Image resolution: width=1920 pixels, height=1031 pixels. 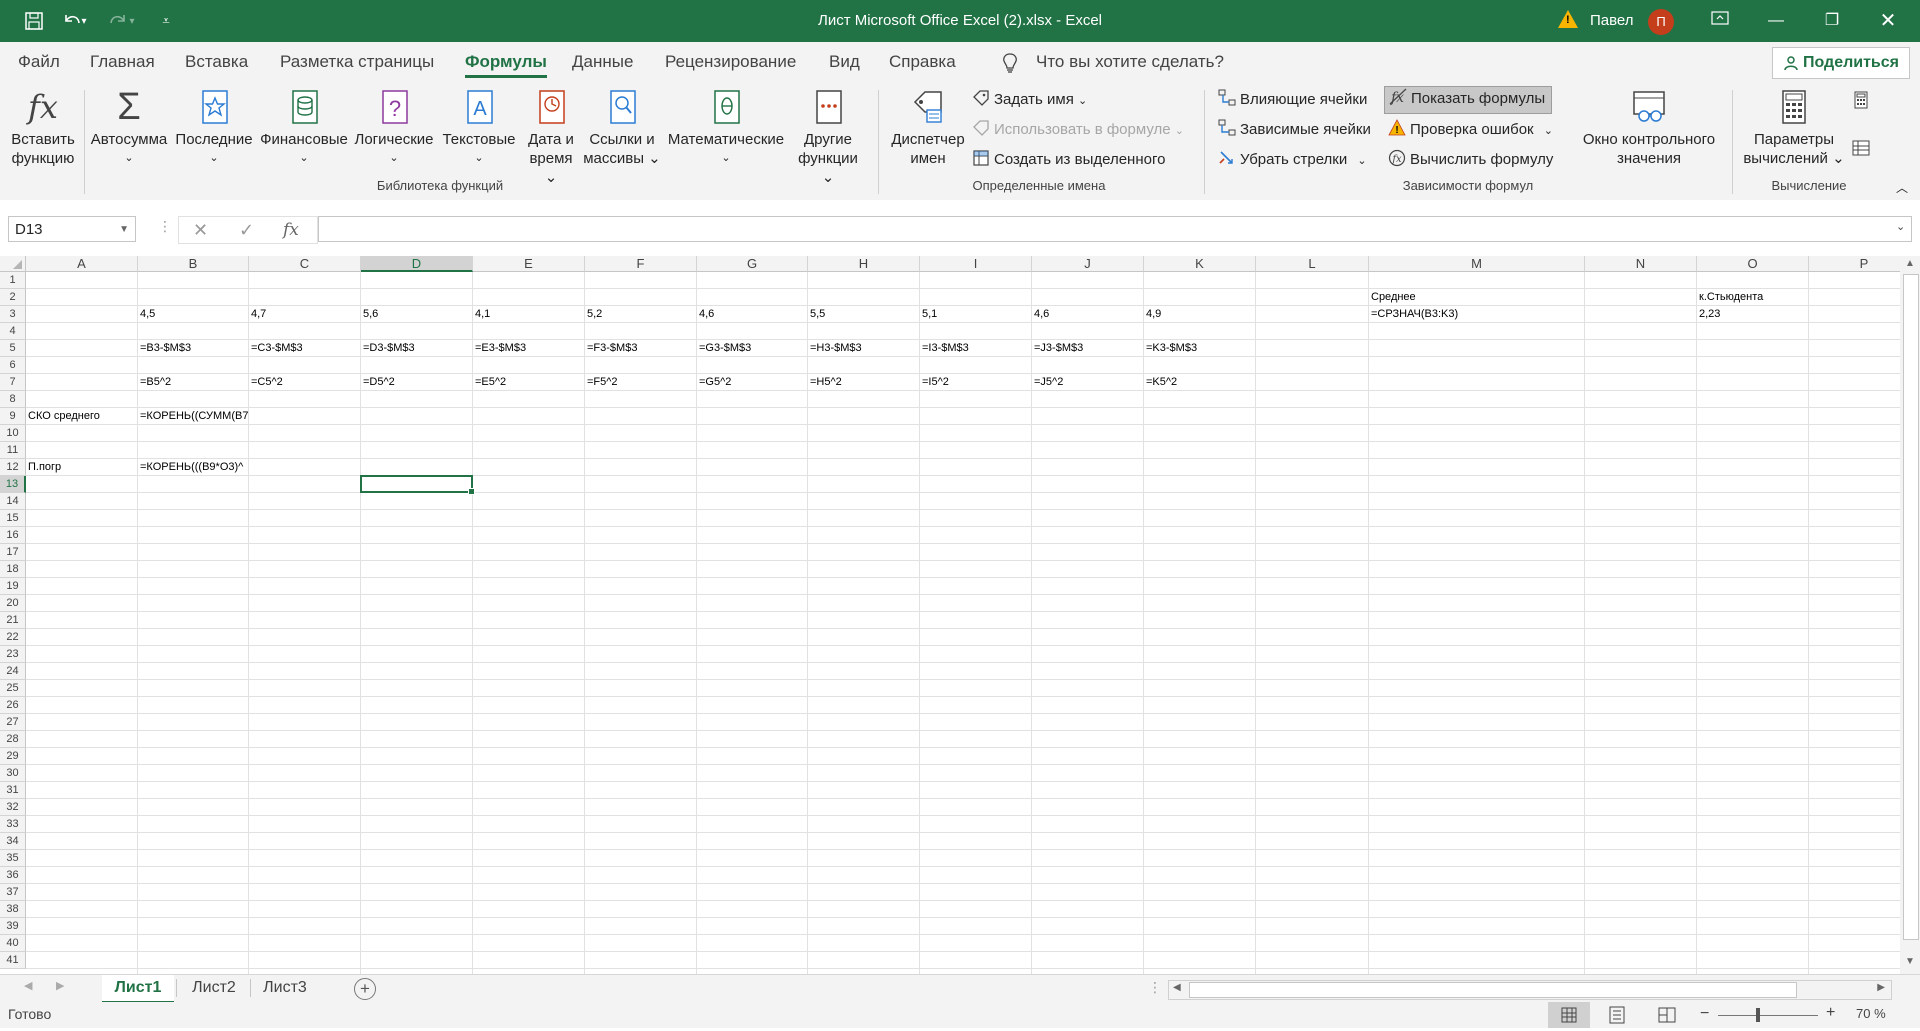 I want to click on cell-c7: =C5^2, so click(x=305, y=382).